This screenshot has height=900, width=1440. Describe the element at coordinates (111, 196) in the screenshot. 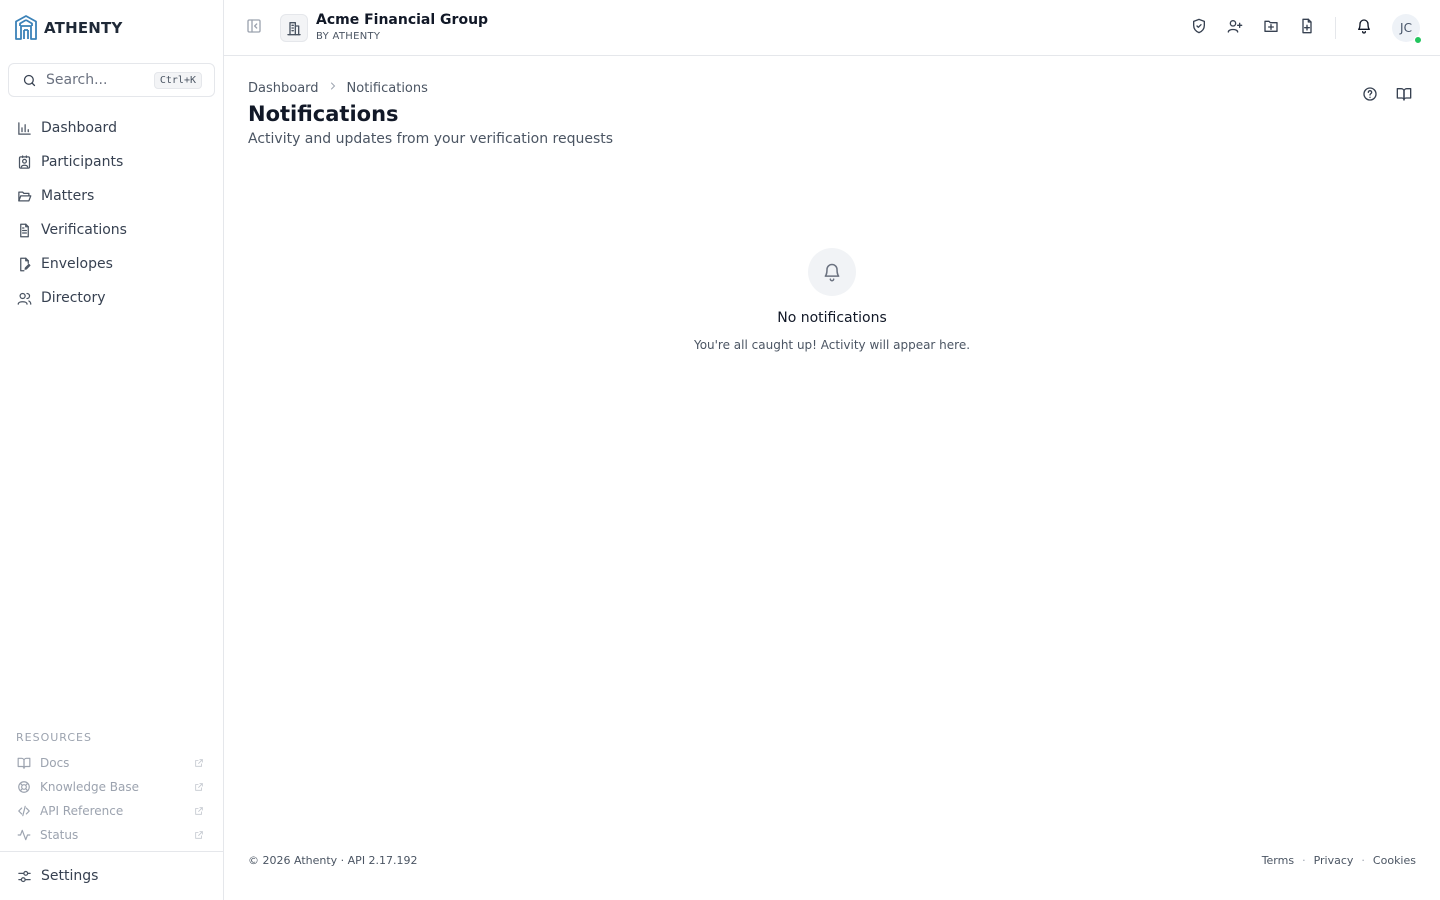

I see `sidebar-item-matters: Matters` at that location.